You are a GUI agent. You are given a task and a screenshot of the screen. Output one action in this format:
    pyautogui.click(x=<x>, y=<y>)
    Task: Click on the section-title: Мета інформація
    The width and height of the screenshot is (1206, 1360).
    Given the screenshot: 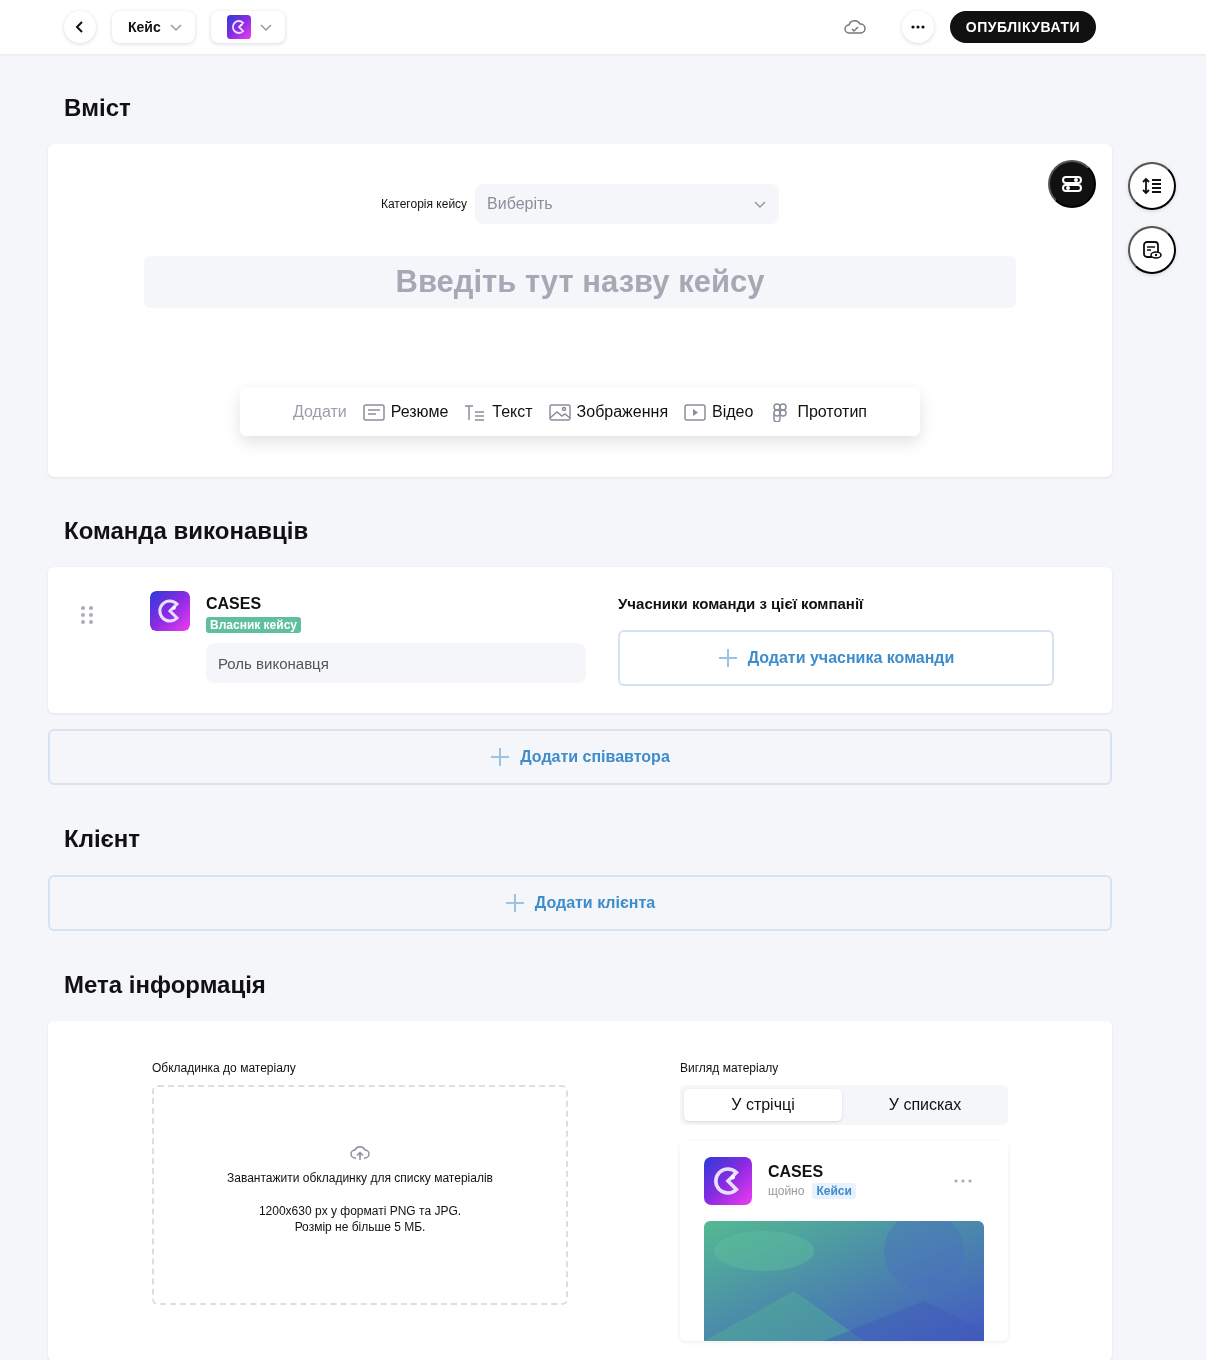 What is the action you would take?
    pyautogui.click(x=165, y=985)
    